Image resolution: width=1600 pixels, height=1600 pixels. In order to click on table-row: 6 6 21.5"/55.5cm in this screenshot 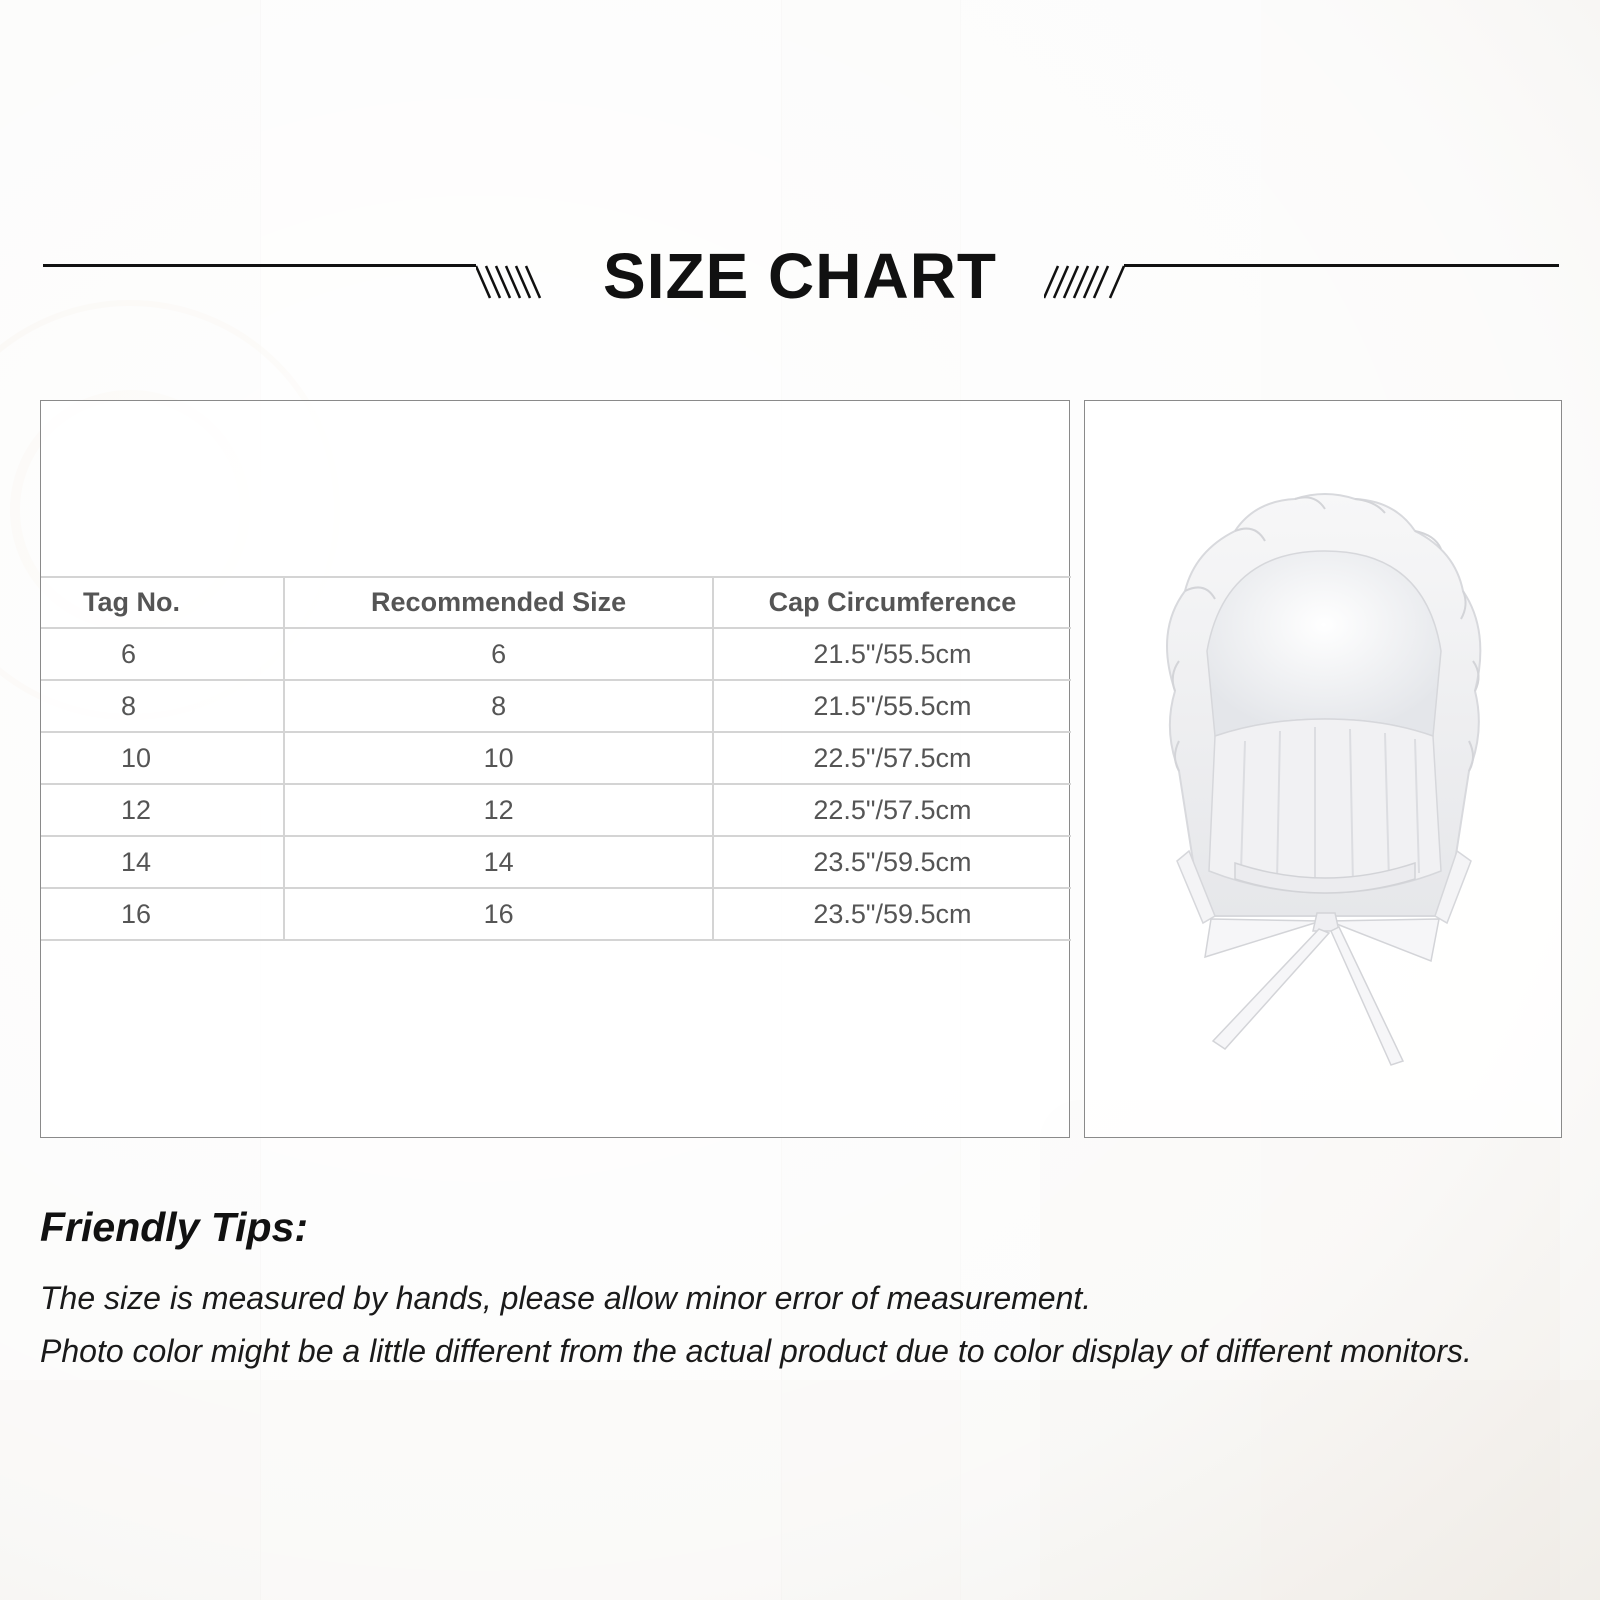, I will do `click(556, 654)`.